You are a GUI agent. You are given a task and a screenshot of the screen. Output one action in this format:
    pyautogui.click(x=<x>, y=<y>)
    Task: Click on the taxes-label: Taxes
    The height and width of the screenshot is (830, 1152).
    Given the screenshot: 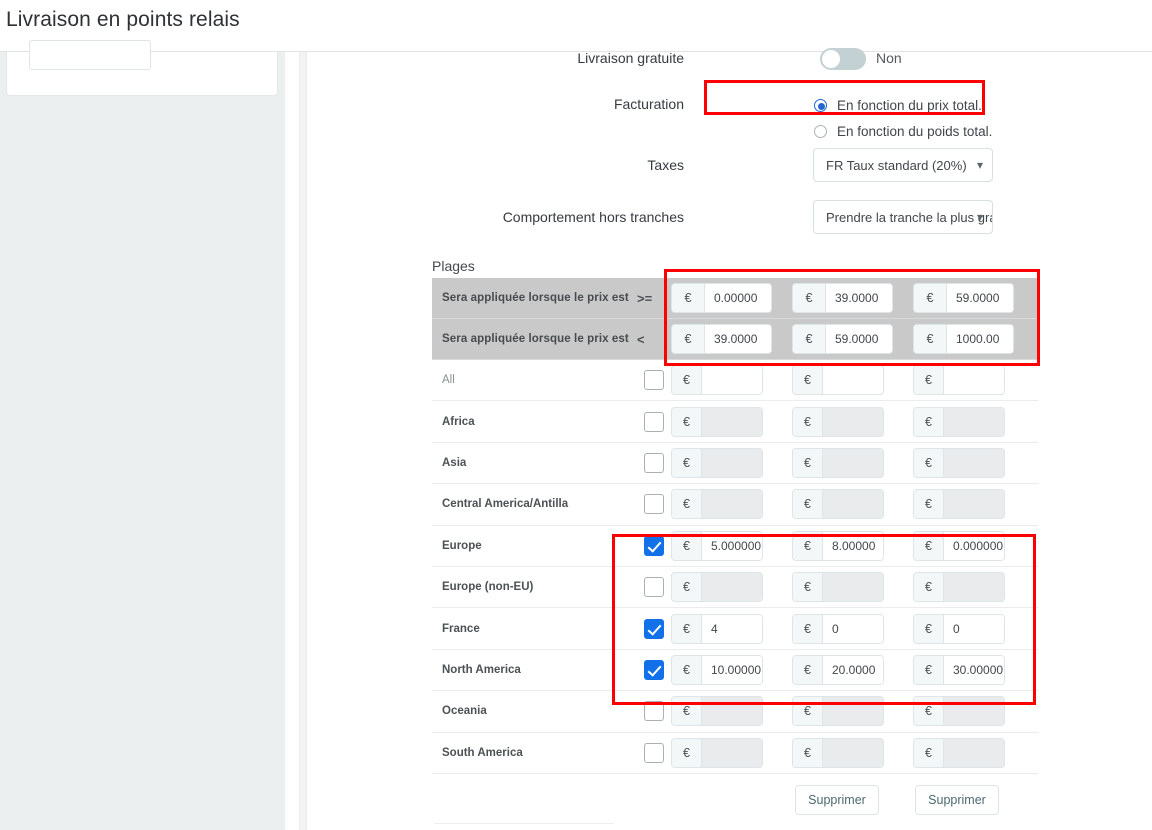 What is the action you would take?
    pyautogui.click(x=665, y=165)
    